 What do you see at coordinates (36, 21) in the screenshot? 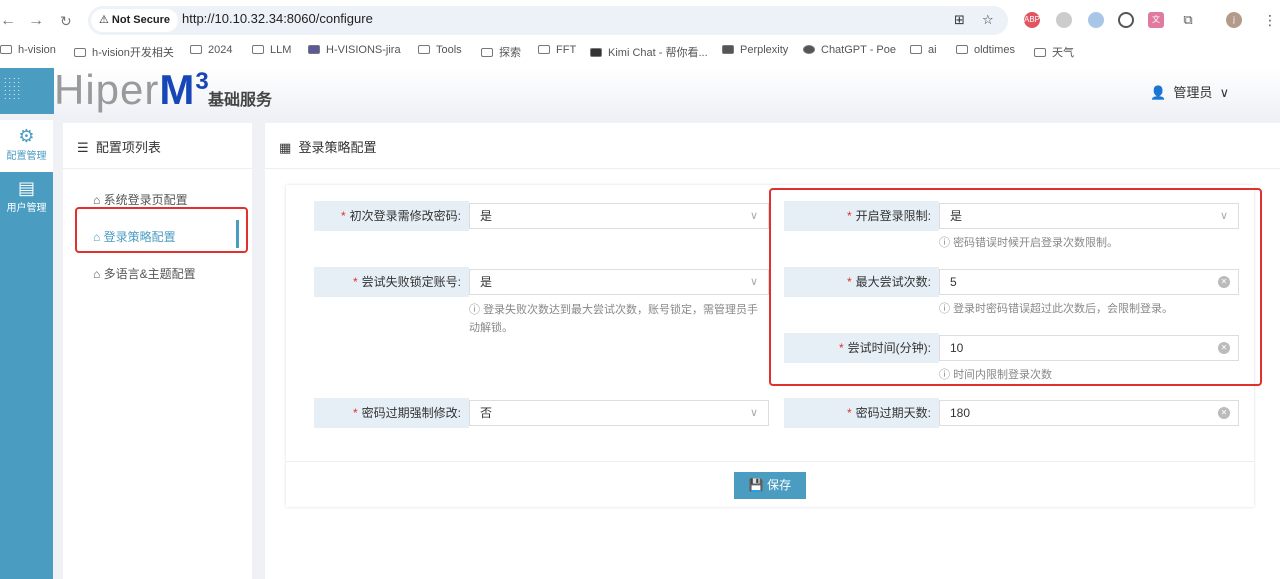
I see `forward-icon: →` at bounding box center [36, 21].